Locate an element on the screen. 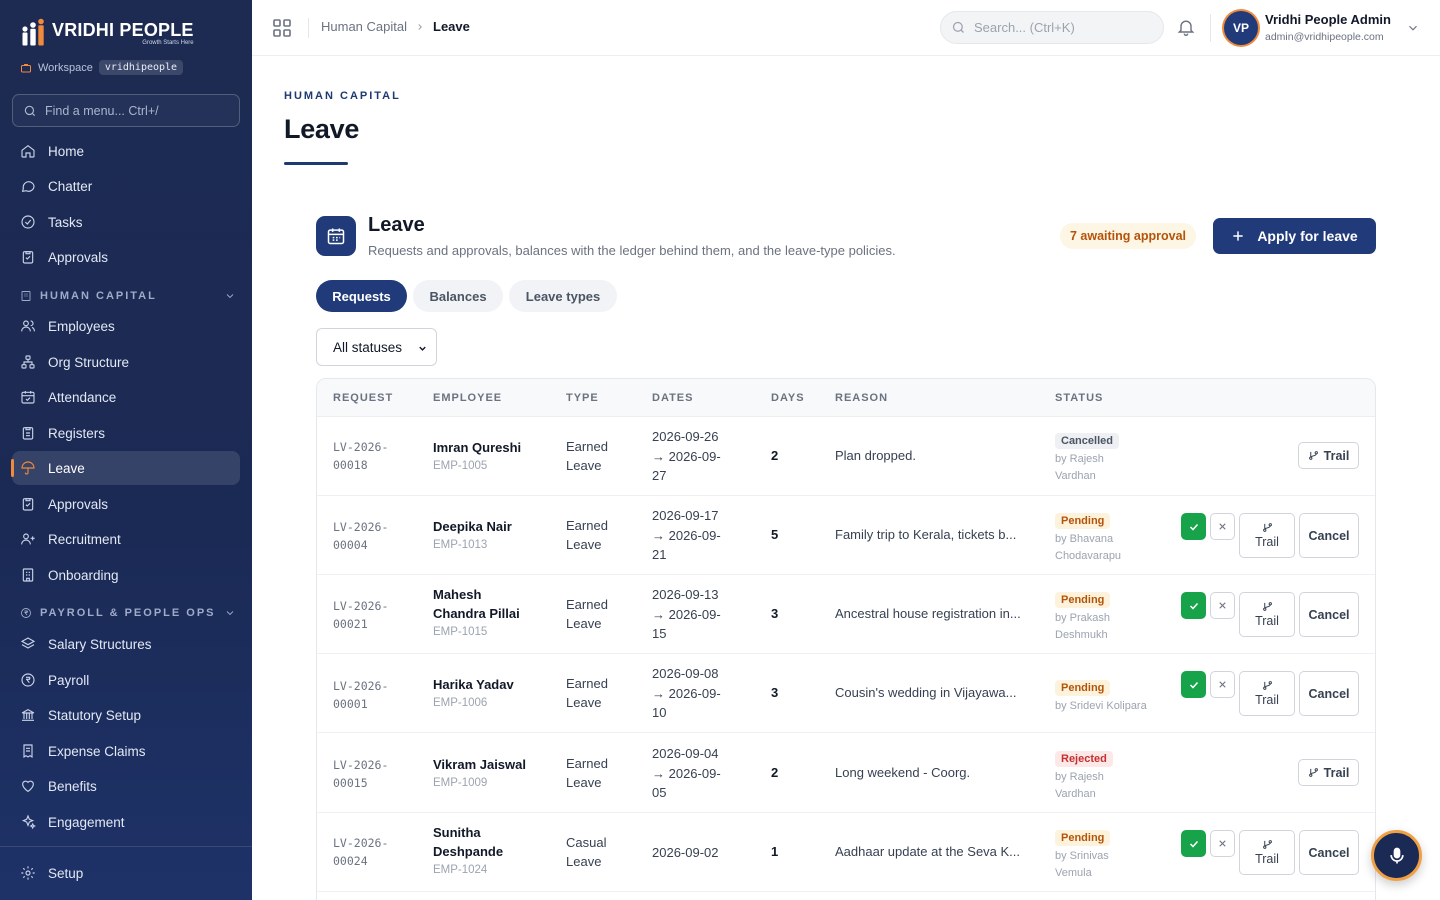 The height and width of the screenshot is (900, 1440). menu-search-input: Find a menu... Ctrl+/ is located at coordinates (126, 110).